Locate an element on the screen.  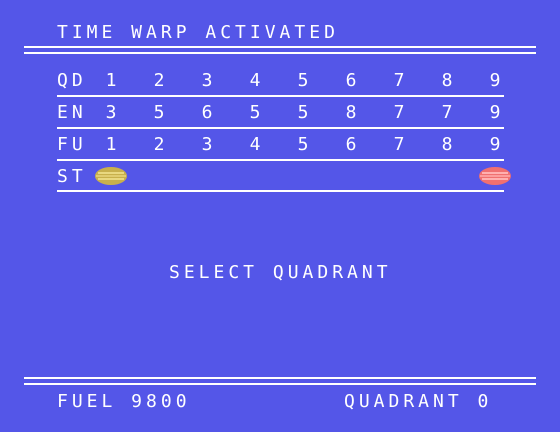
grid-cell-qd-8: 8 is located at coordinates (447, 81).